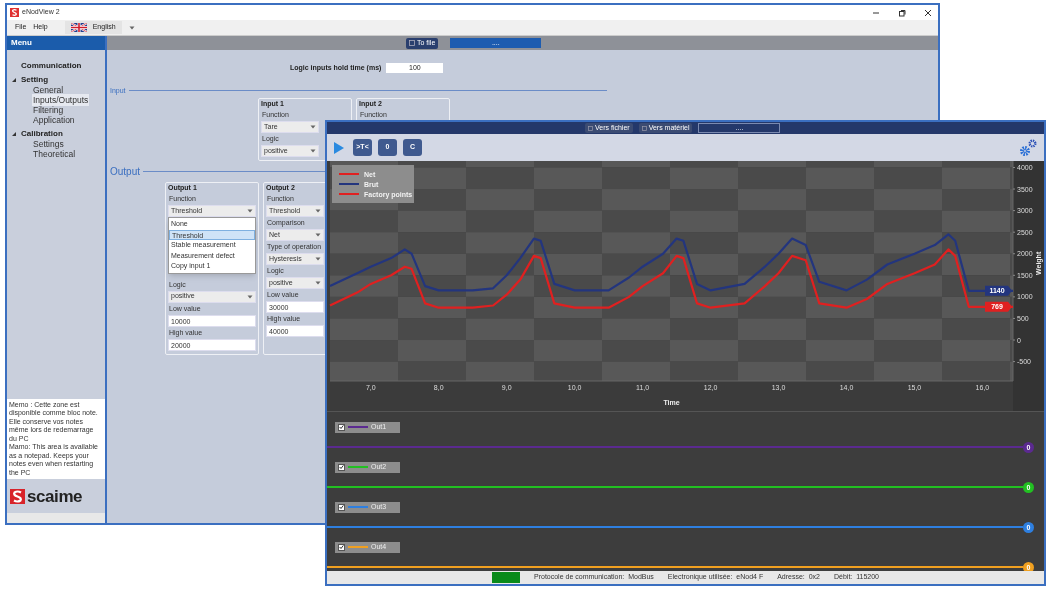  Describe the element at coordinates (928, 12) in the screenshot. I see `close-icon` at that location.